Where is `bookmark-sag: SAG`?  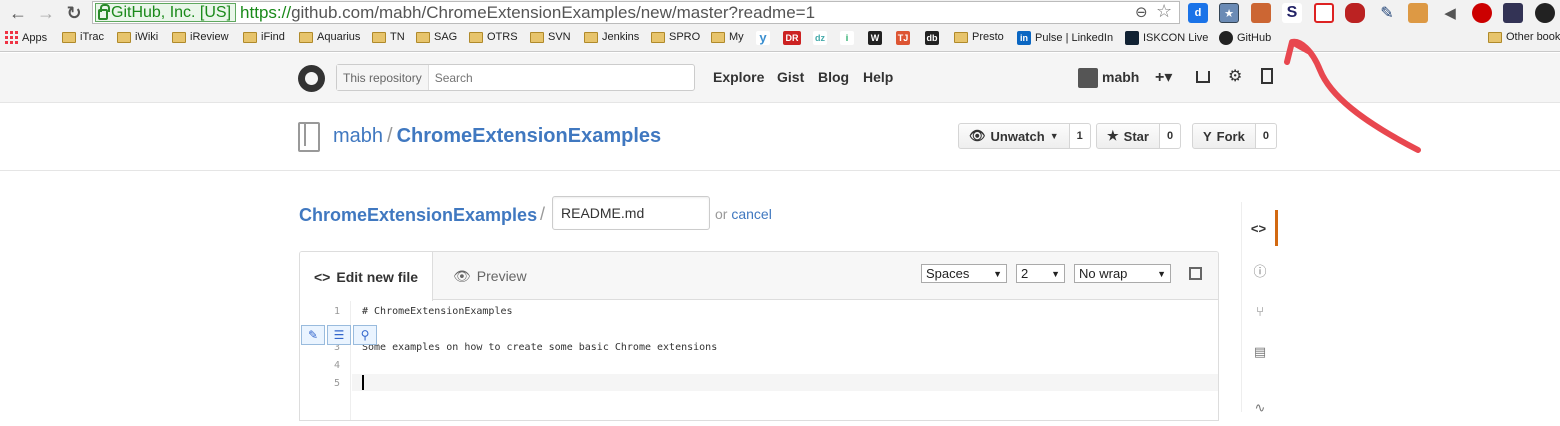 bookmark-sag: SAG is located at coordinates (436, 37).